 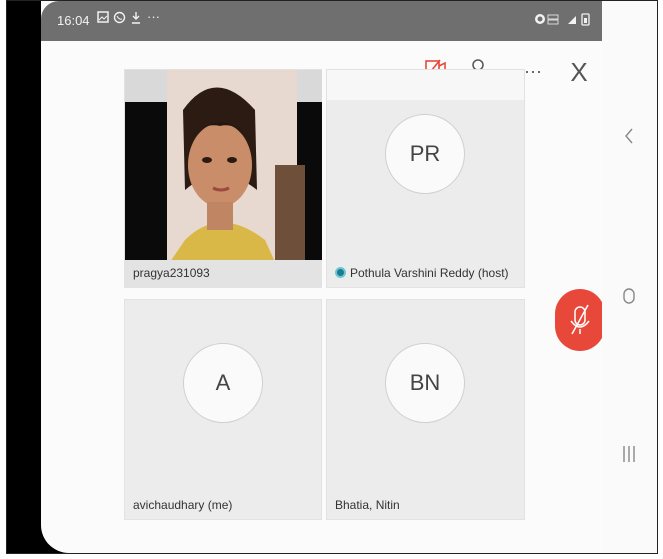 I want to click on participant-tile-host: PR Pothula Varshini Reddy (host), so click(x=425, y=178).